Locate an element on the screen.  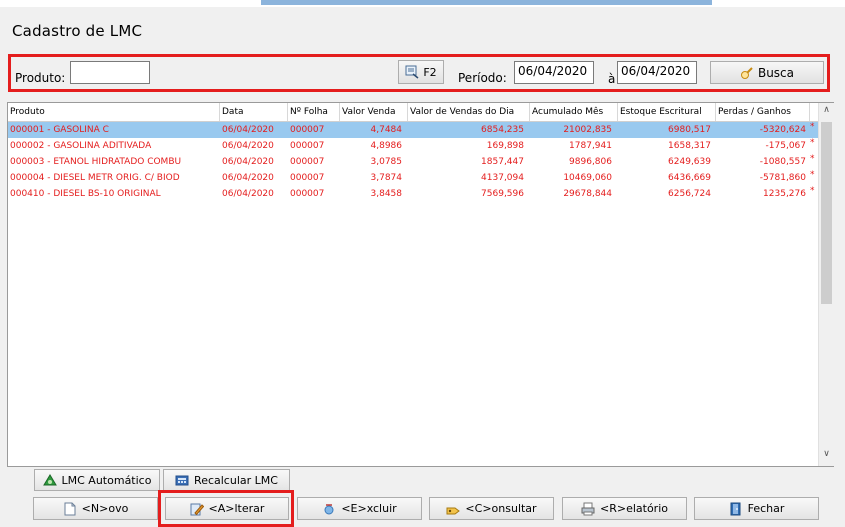
col-folha: Nº Folha is located at coordinates (314, 112).